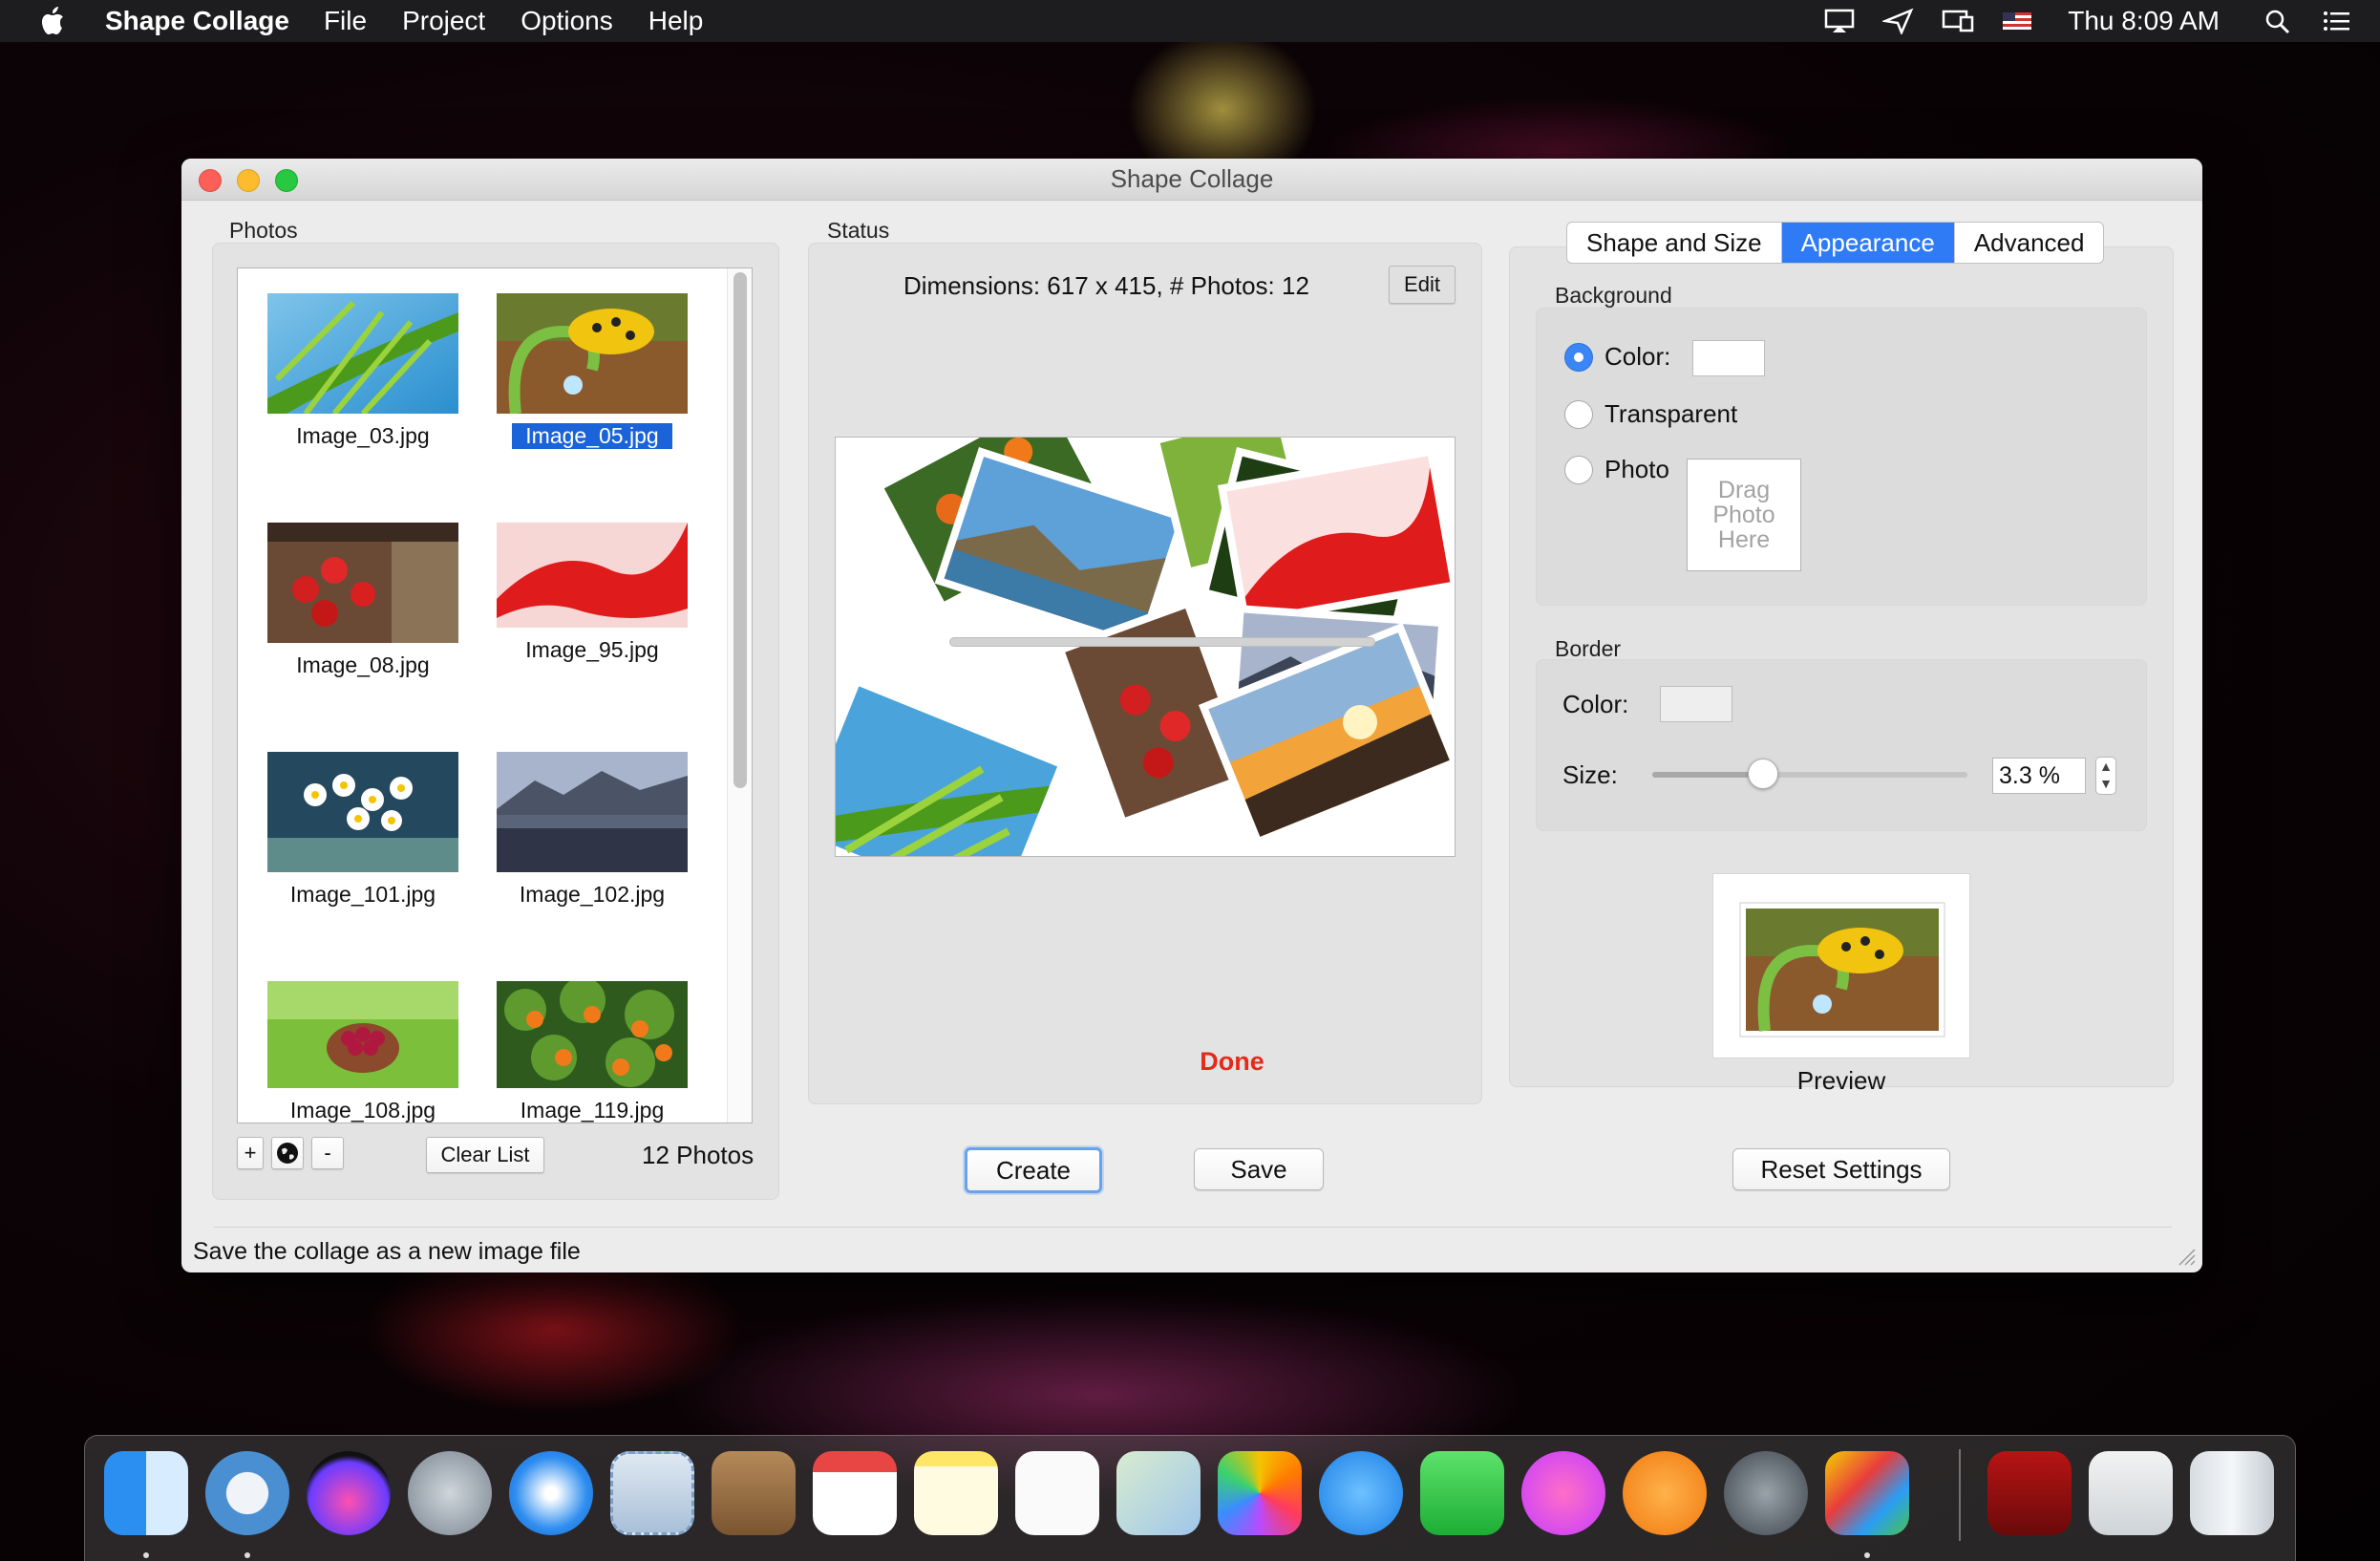 The width and height of the screenshot is (2380, 1561). I want to click on trash-icon, so click(2232, 1493).